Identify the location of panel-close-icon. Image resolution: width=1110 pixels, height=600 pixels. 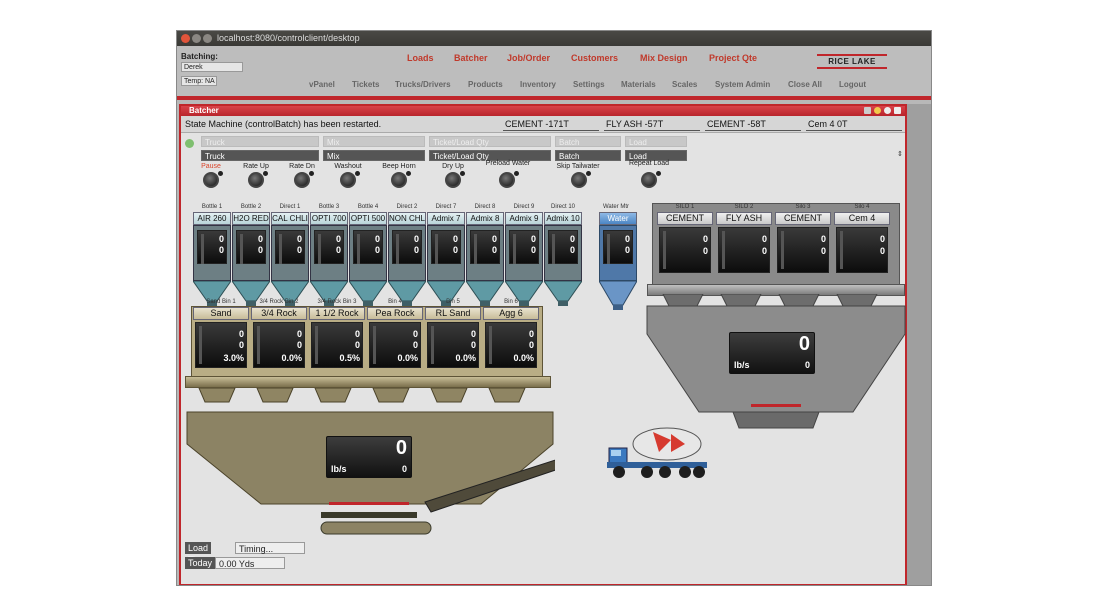
(897, 110).